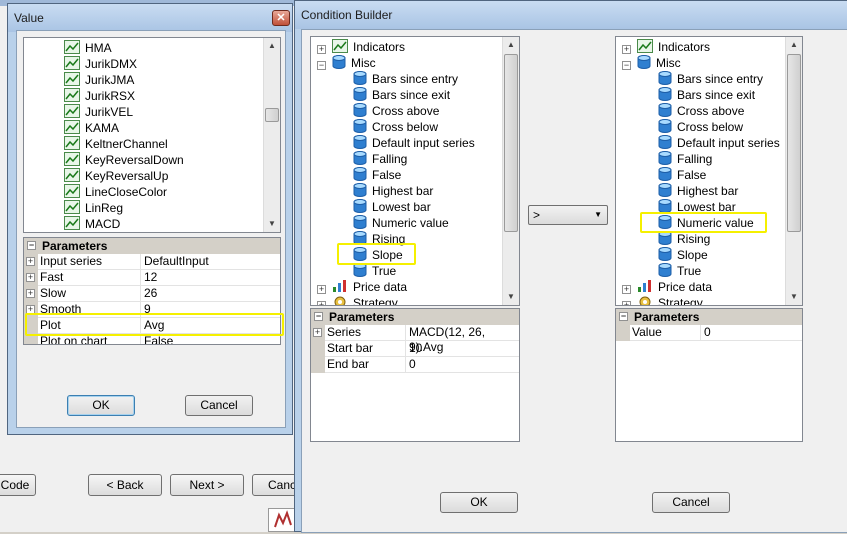 The width and height of the screenshot is (847, 534). I want to click on value-param-row: + Input series DefaultInput, so click(152, 262).